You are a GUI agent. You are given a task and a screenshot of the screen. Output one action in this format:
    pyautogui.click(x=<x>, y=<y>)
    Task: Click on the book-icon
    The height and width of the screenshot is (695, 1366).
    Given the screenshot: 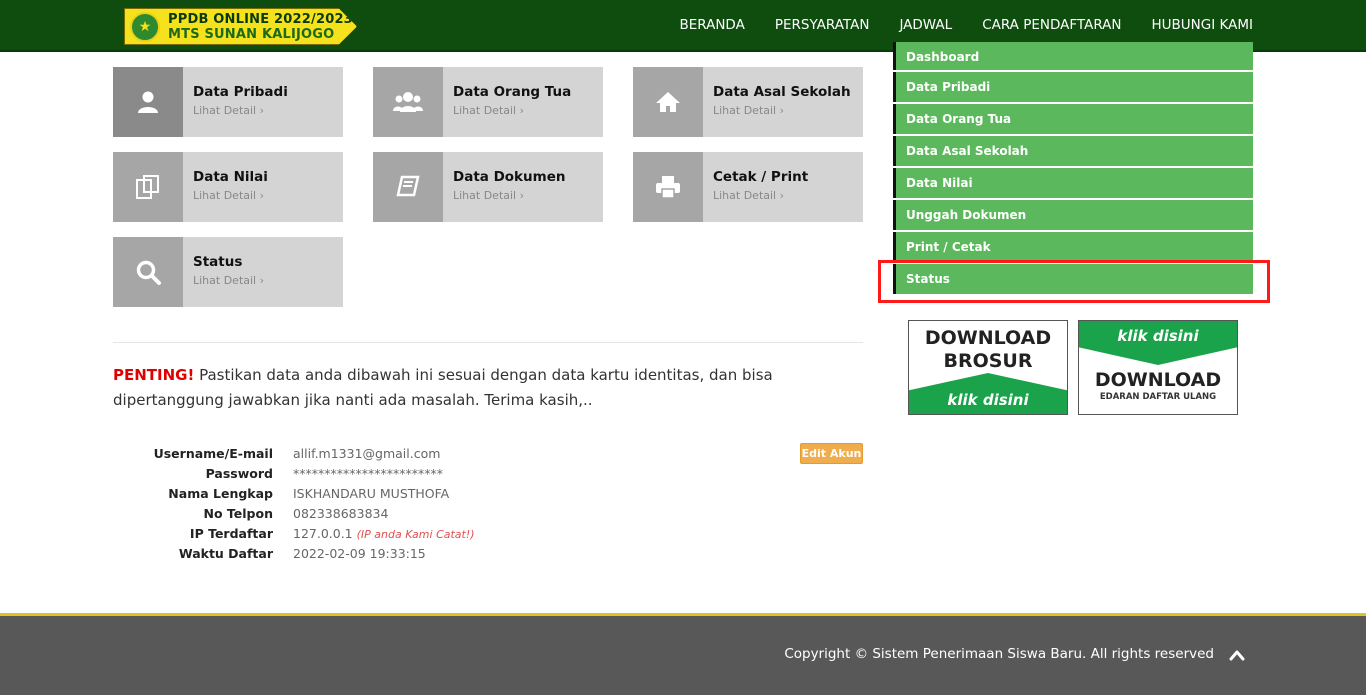 What is the action you would take?
    pyautogui.click(x=408, y=187)
    